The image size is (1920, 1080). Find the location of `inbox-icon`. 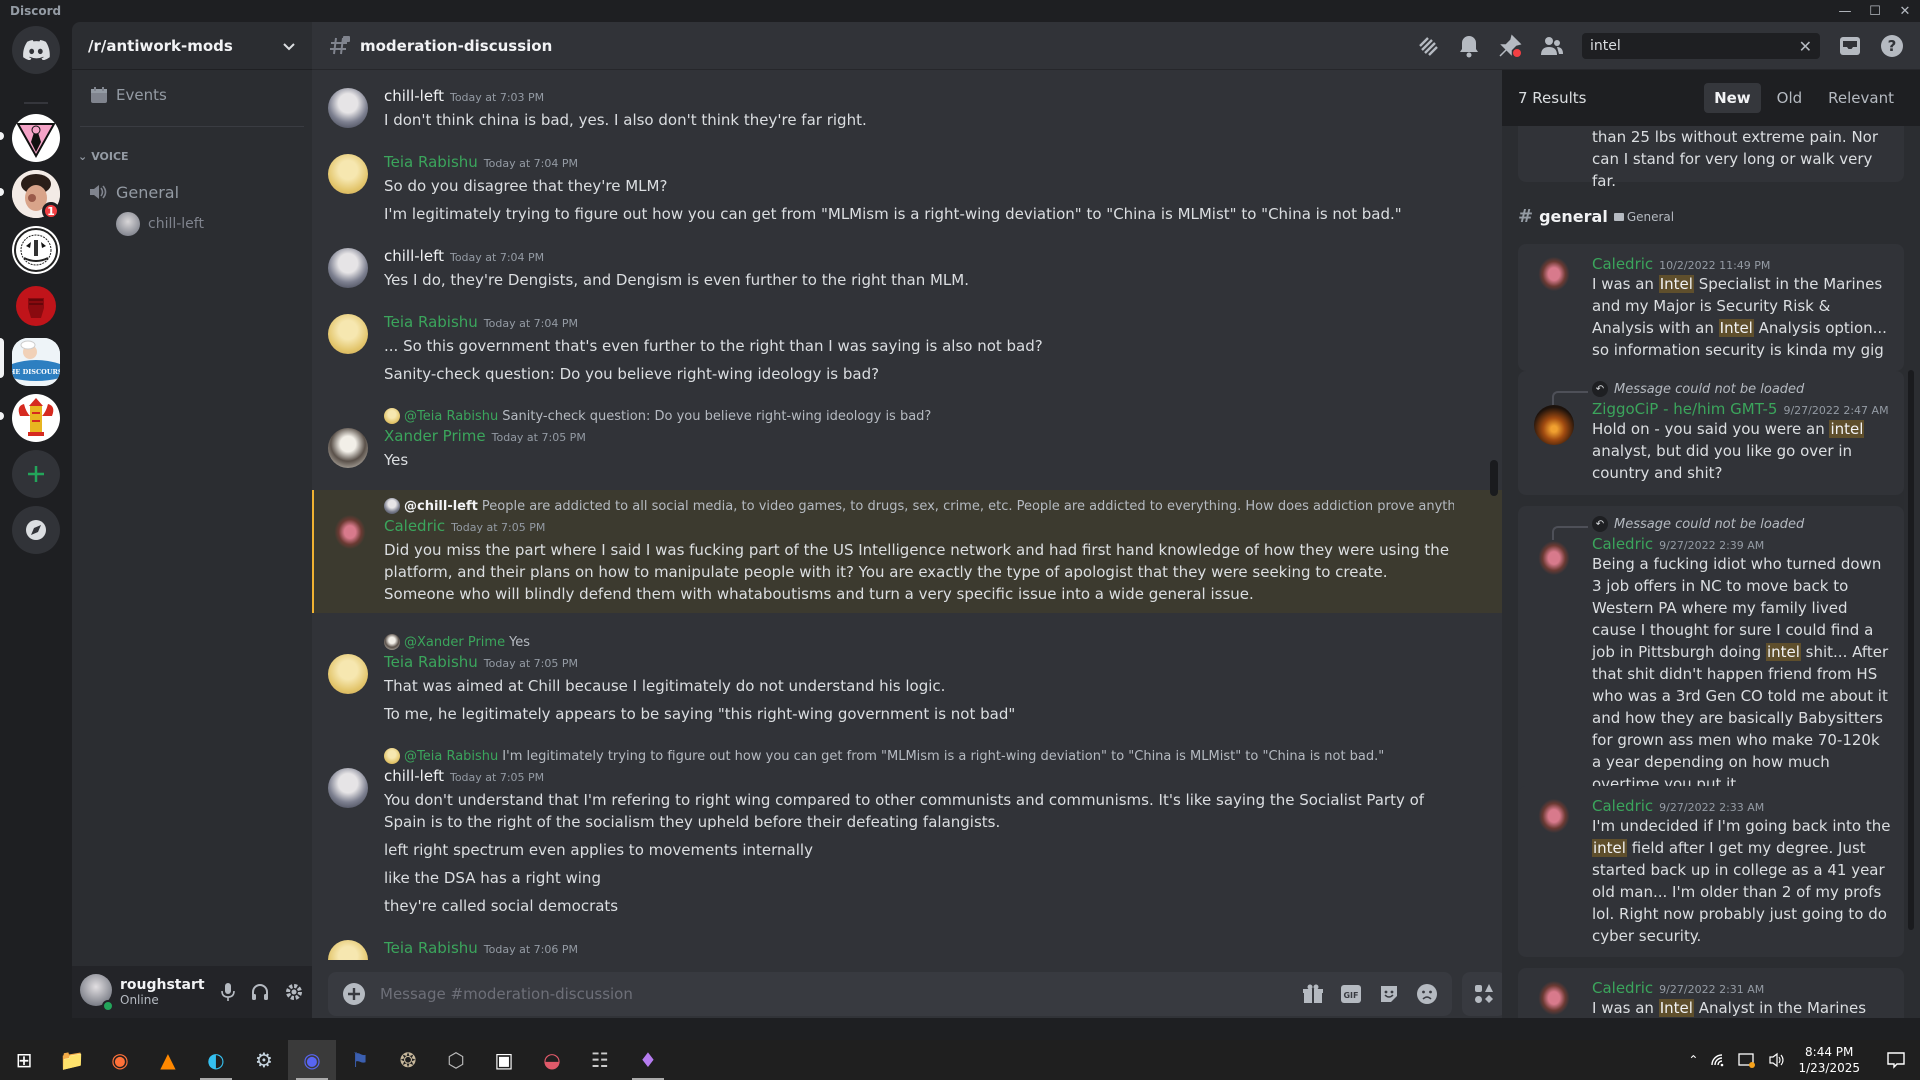

inbox-icon is located at coordinates (1850, 46).